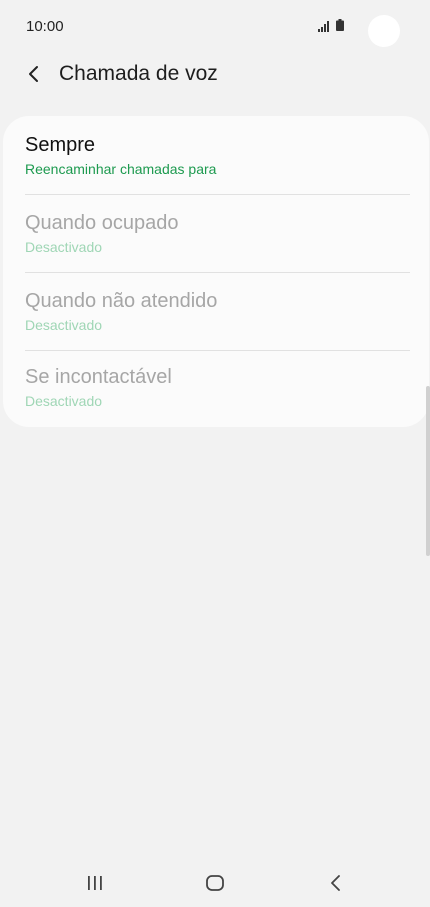 This screenshot has width=430, height=907. What do you see at coordinates (102, 223) in the screenshot?
I see `option-title: Quando ocupado` at bounding box center [102, 223].